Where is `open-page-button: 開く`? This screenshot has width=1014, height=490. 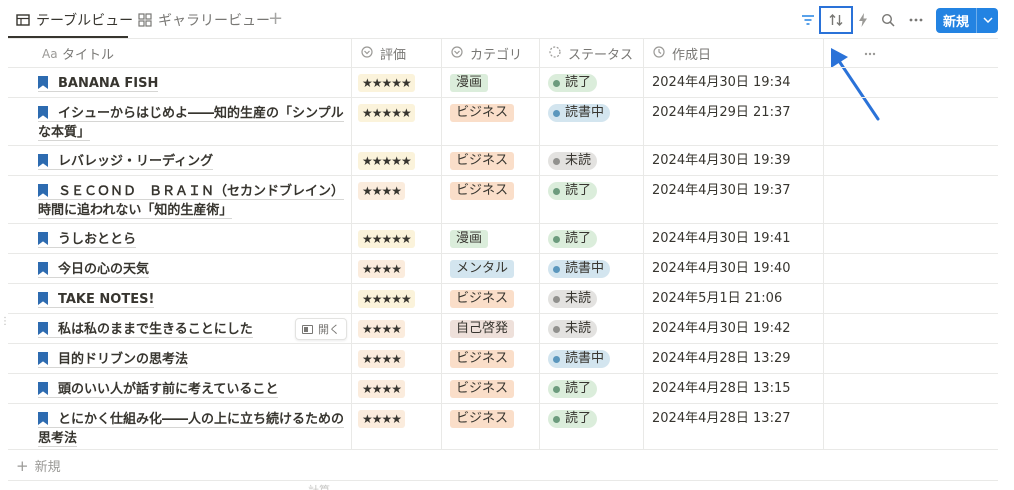
open-page-button: 開く is located at coordinates (321, 329).